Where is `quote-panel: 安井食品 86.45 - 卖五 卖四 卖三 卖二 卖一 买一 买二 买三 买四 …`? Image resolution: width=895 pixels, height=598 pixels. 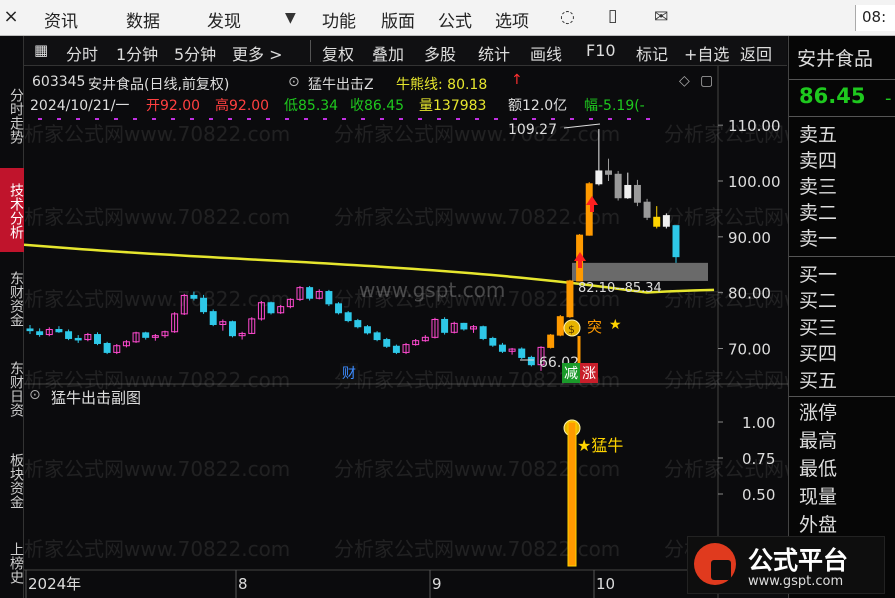 quote-panel: 安井食品 86.45 - 卖五 卖四 卖三 卖二 卖一 买一 买二 买三 买四 … is located at coordinates (841, 317).